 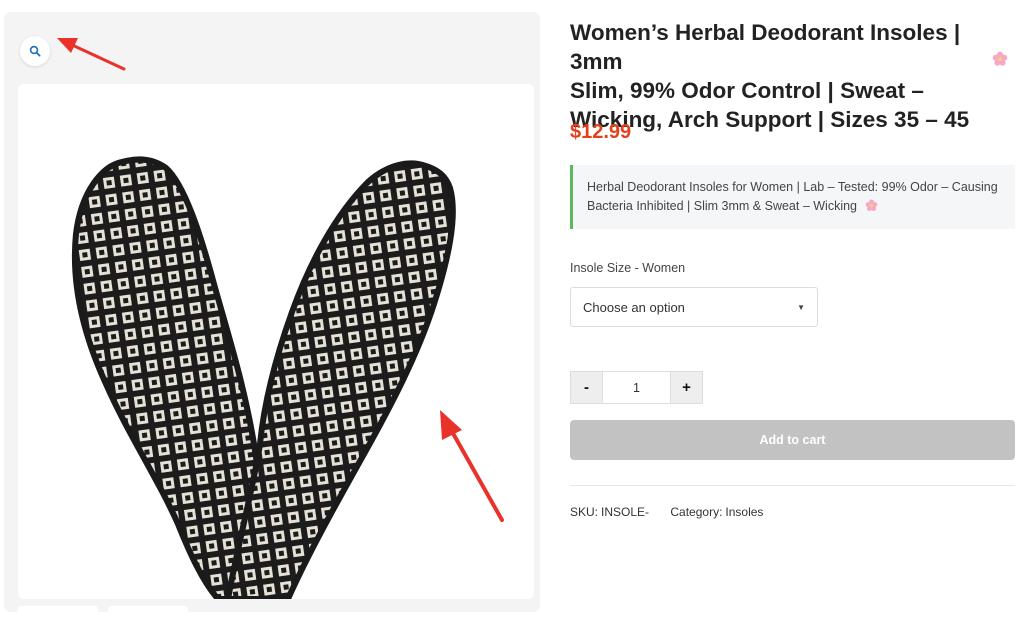 I want to click on chevron-down-icon: ▼, so click(x=801, y=307).